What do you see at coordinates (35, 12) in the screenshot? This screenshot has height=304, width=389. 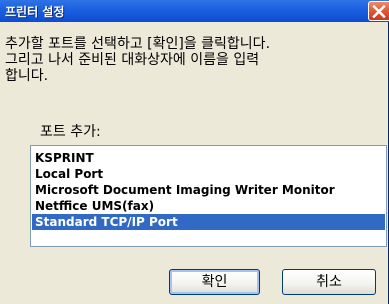 I see `window-title: 프린터 설정` at bounding box center [35, 12].